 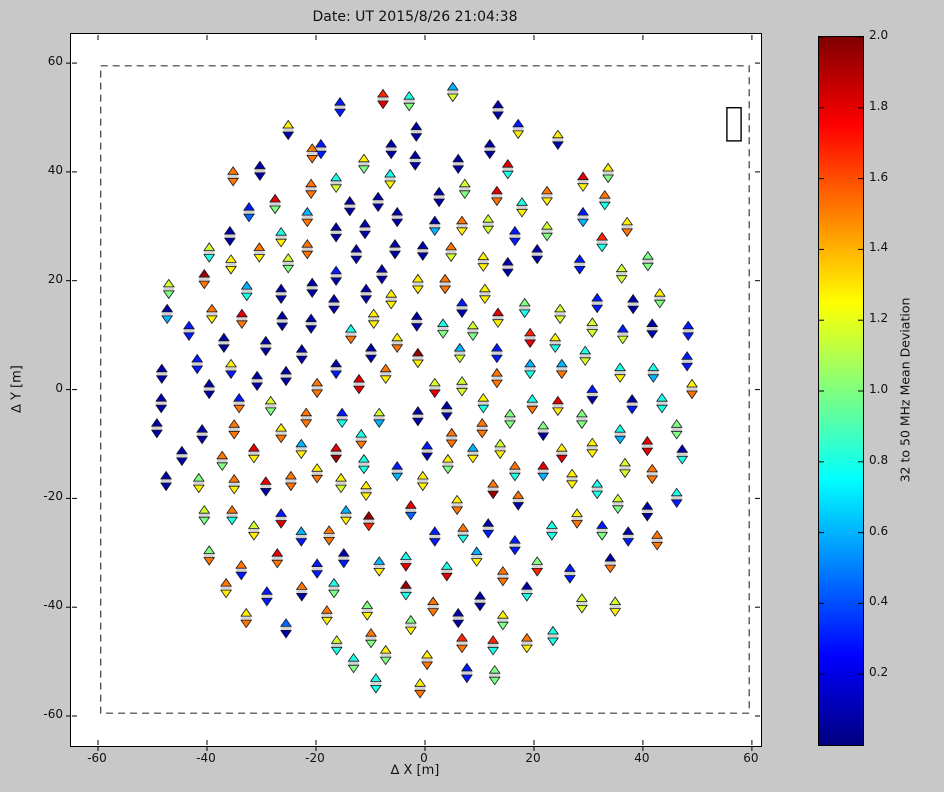 I want to click on y-tick-label: -60, so click(x=53, y=714).